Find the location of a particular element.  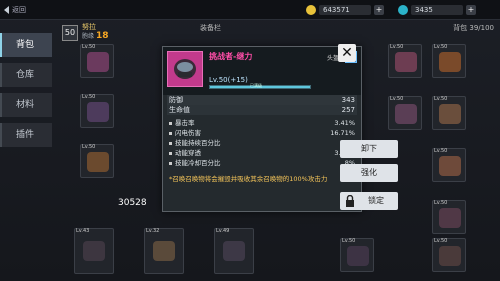

main-stat-row: 防御 343 is located at coordinates (262, 100).